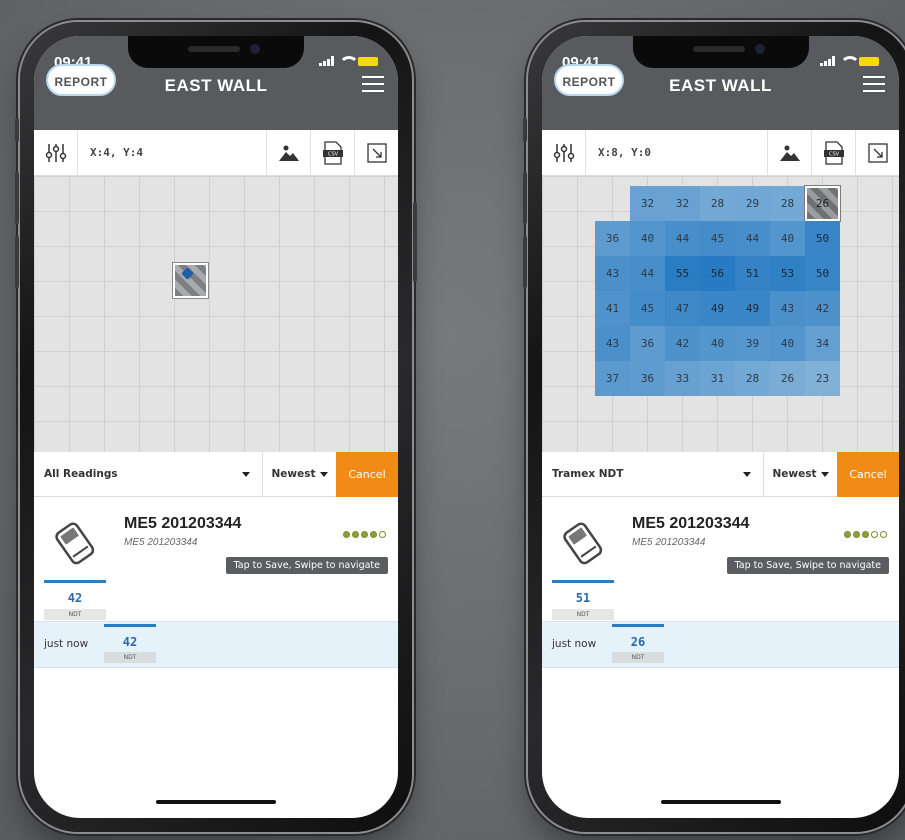 The width and height of the screenshot is (905, 840). Describe the element at coordinates (752, 273) in the screenshot. I see `heatmap-cell: 51` at that location.